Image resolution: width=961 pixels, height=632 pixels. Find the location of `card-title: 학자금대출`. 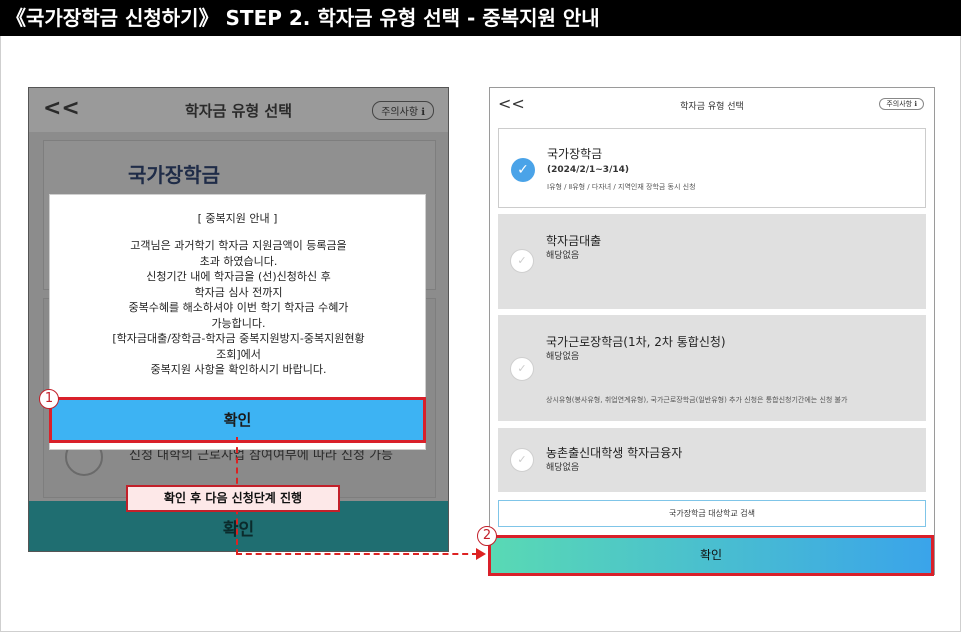

card-title: 학자금대출 is located at coordinates (574, 241).